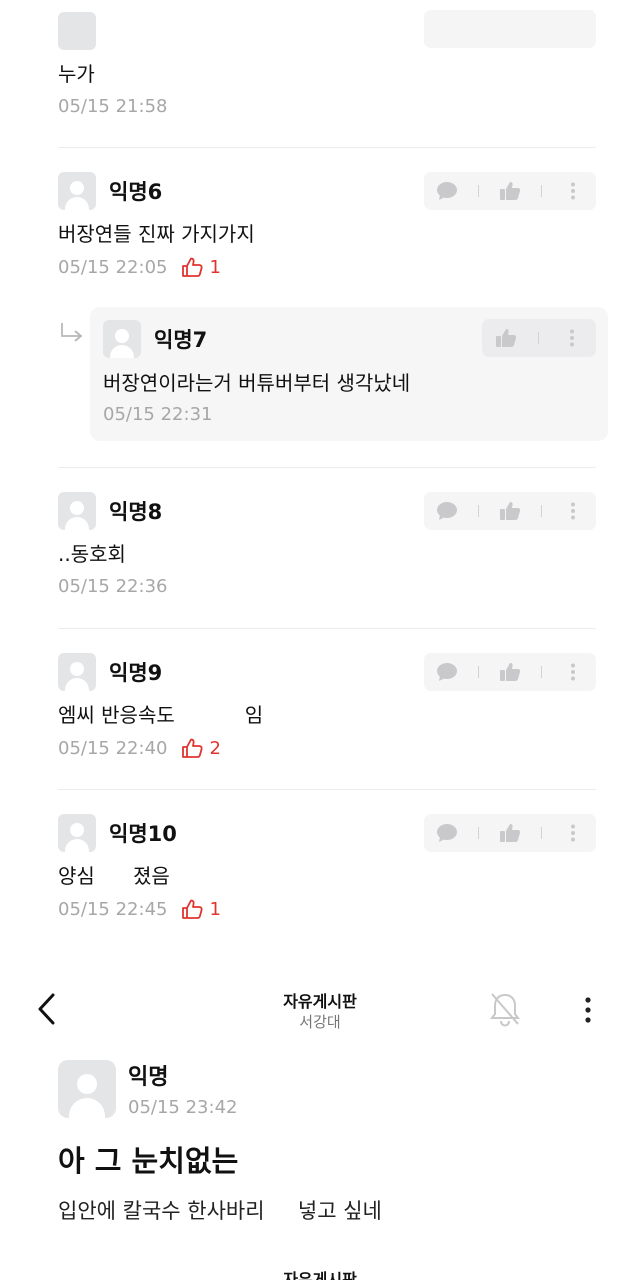  Describe the element at coordinates (327, 227) in the screenshot. I see `comment-item: 익명6 버장연들 진짜 가지가지 05/15 22:05 1` at that location.